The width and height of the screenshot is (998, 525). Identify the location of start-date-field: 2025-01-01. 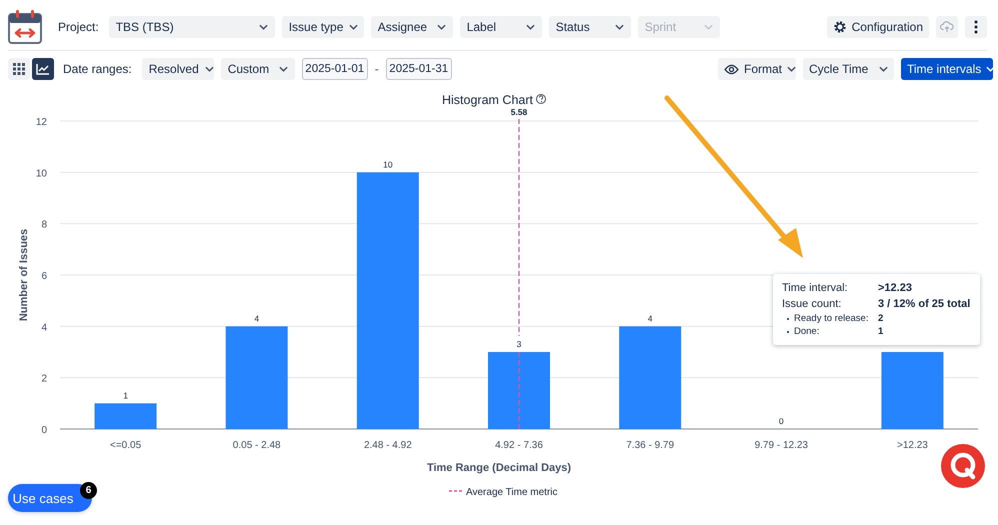
(335, 69).